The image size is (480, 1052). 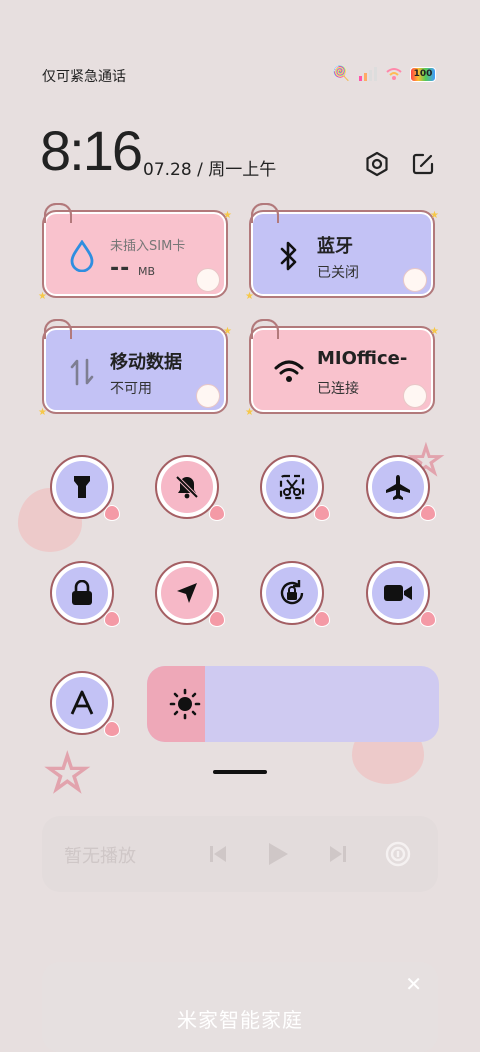 I want to click on wifi-status: 已连接, so click(x=338, y=389).